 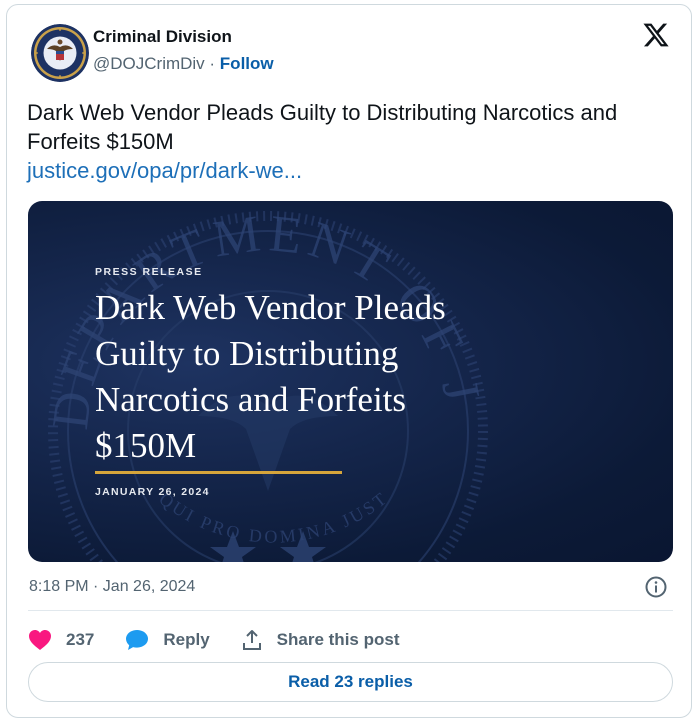 I want to click on author-handle-row: @DOJCrimDiv · Follow, so click(x=183, y=64).